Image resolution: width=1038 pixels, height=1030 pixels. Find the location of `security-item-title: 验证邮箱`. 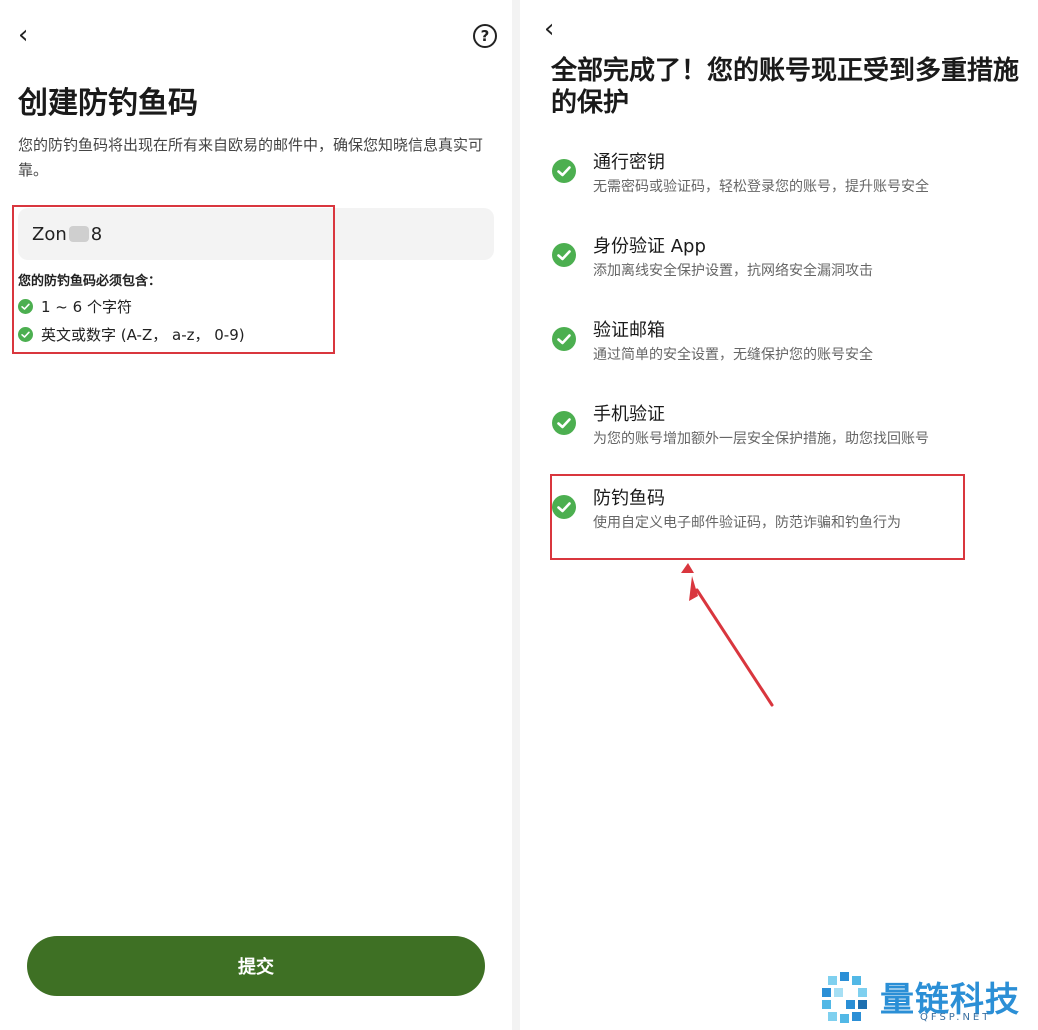

security-item-title: 验证邮箱 is located at coordinates (629, 330).